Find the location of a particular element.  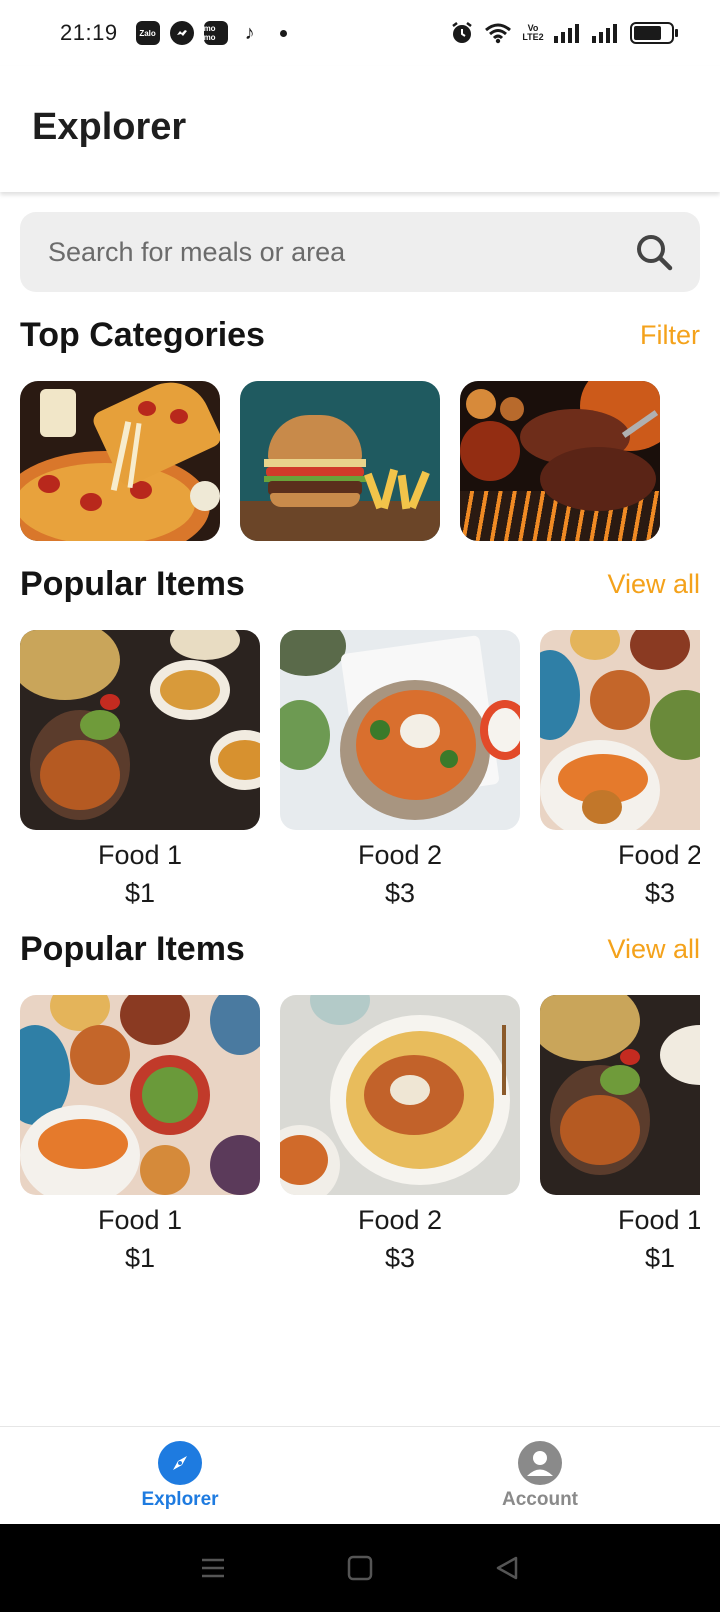

more-notifications-dot is located at coordinates (283, 33).